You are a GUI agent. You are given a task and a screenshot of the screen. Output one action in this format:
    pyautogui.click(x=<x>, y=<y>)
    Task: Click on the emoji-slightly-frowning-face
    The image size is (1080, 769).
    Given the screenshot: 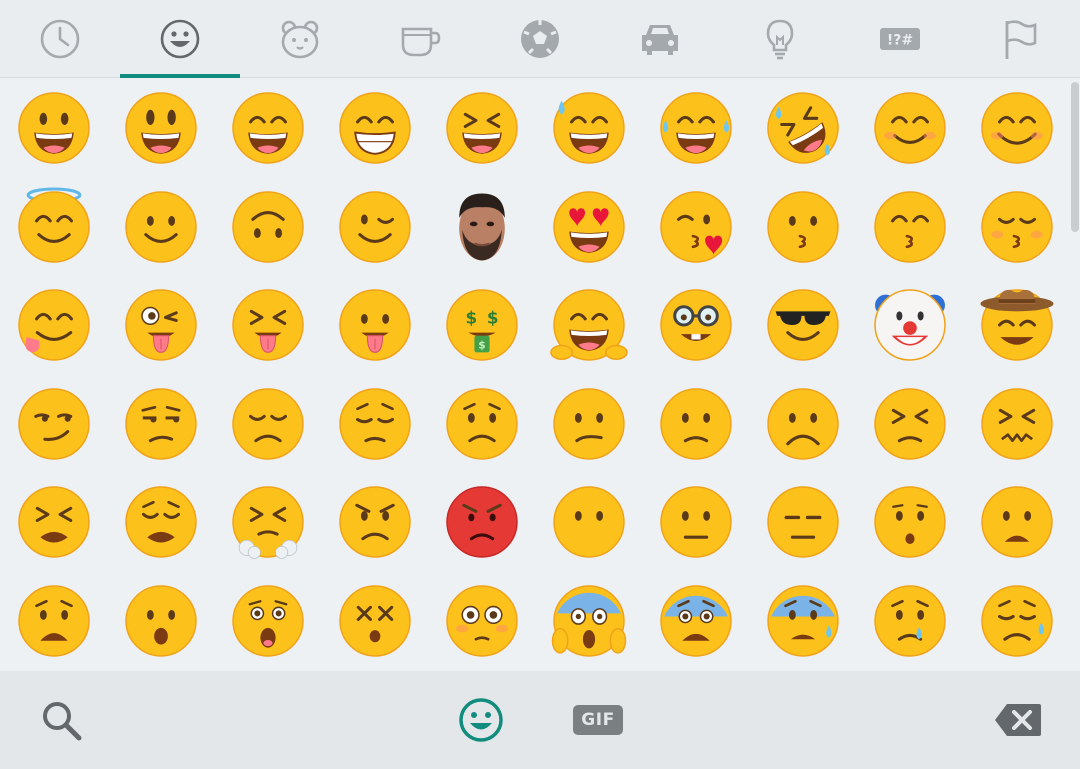 What is the action you would take?
    pyautogui.click(x=695, y=424)
    